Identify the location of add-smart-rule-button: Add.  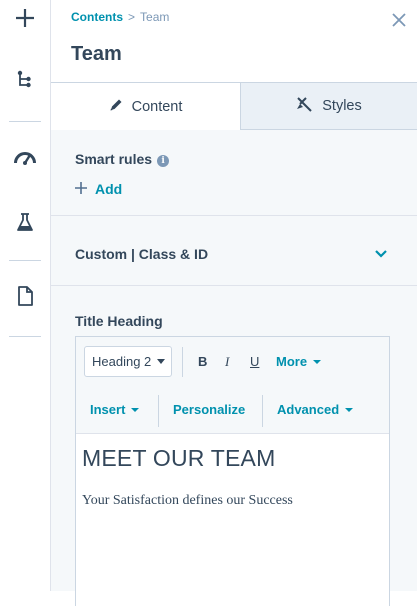
(98, 188).